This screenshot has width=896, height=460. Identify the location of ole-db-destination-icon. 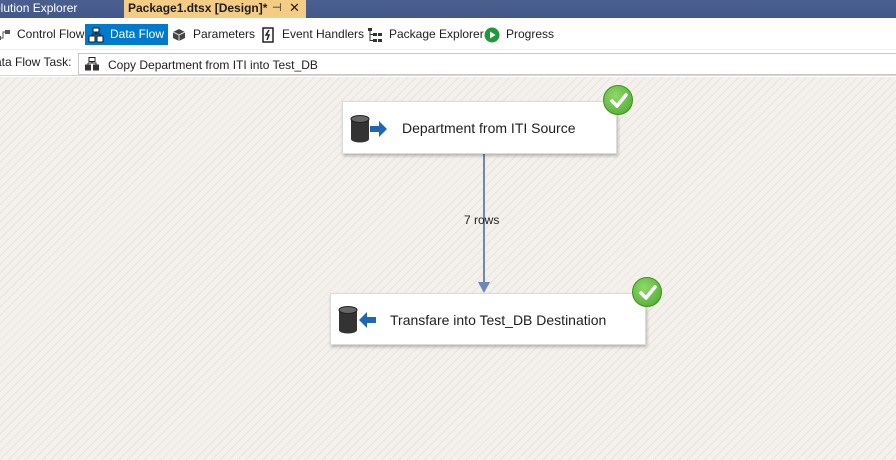
(357, 320).